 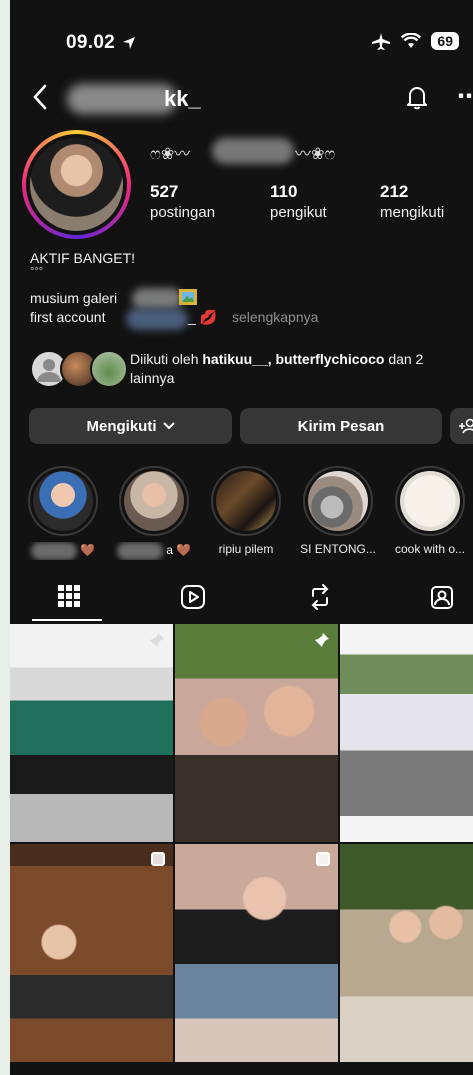 I want to click on tab-tagged-icon, so click(x=442, y=597).